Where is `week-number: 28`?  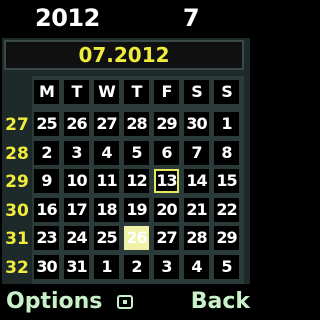 week-number: 28 is located at coordinates (17, 154).